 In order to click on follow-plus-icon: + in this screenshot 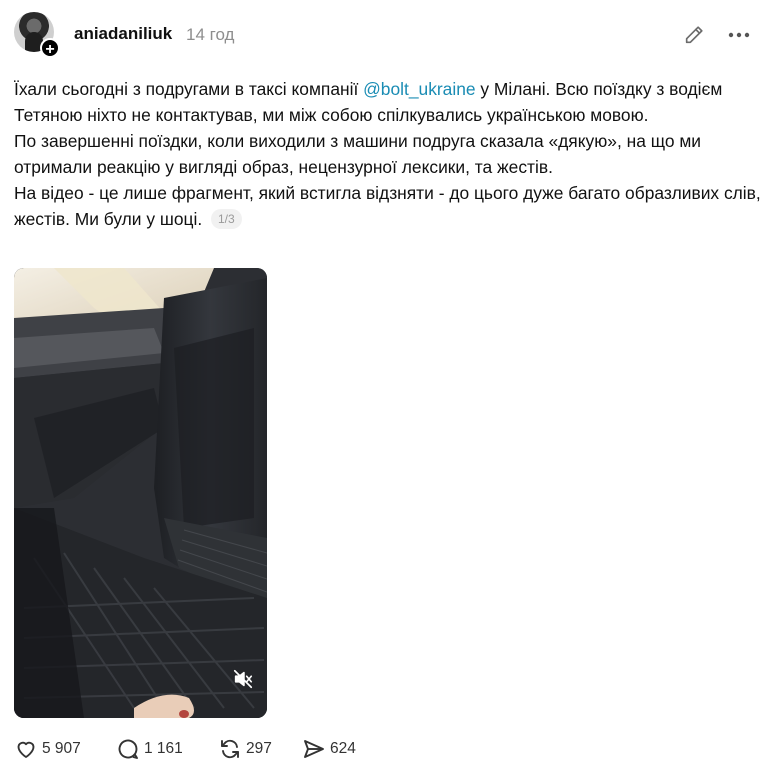, I will do `click(50, 48)`.